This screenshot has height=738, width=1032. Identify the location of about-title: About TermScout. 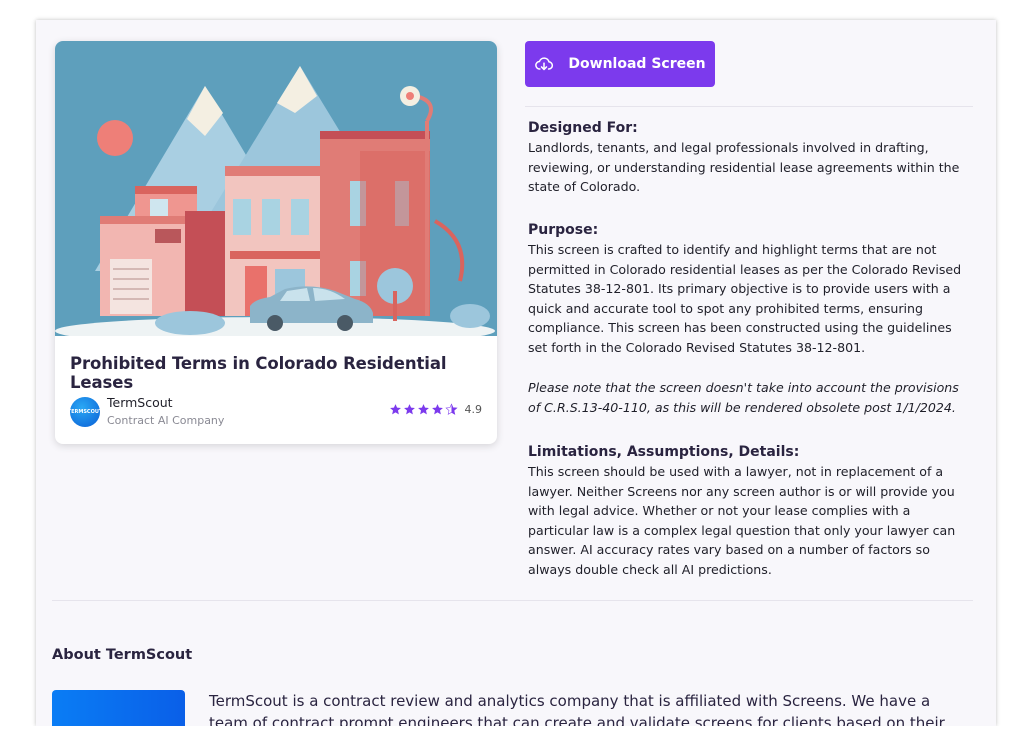
(122, 655).